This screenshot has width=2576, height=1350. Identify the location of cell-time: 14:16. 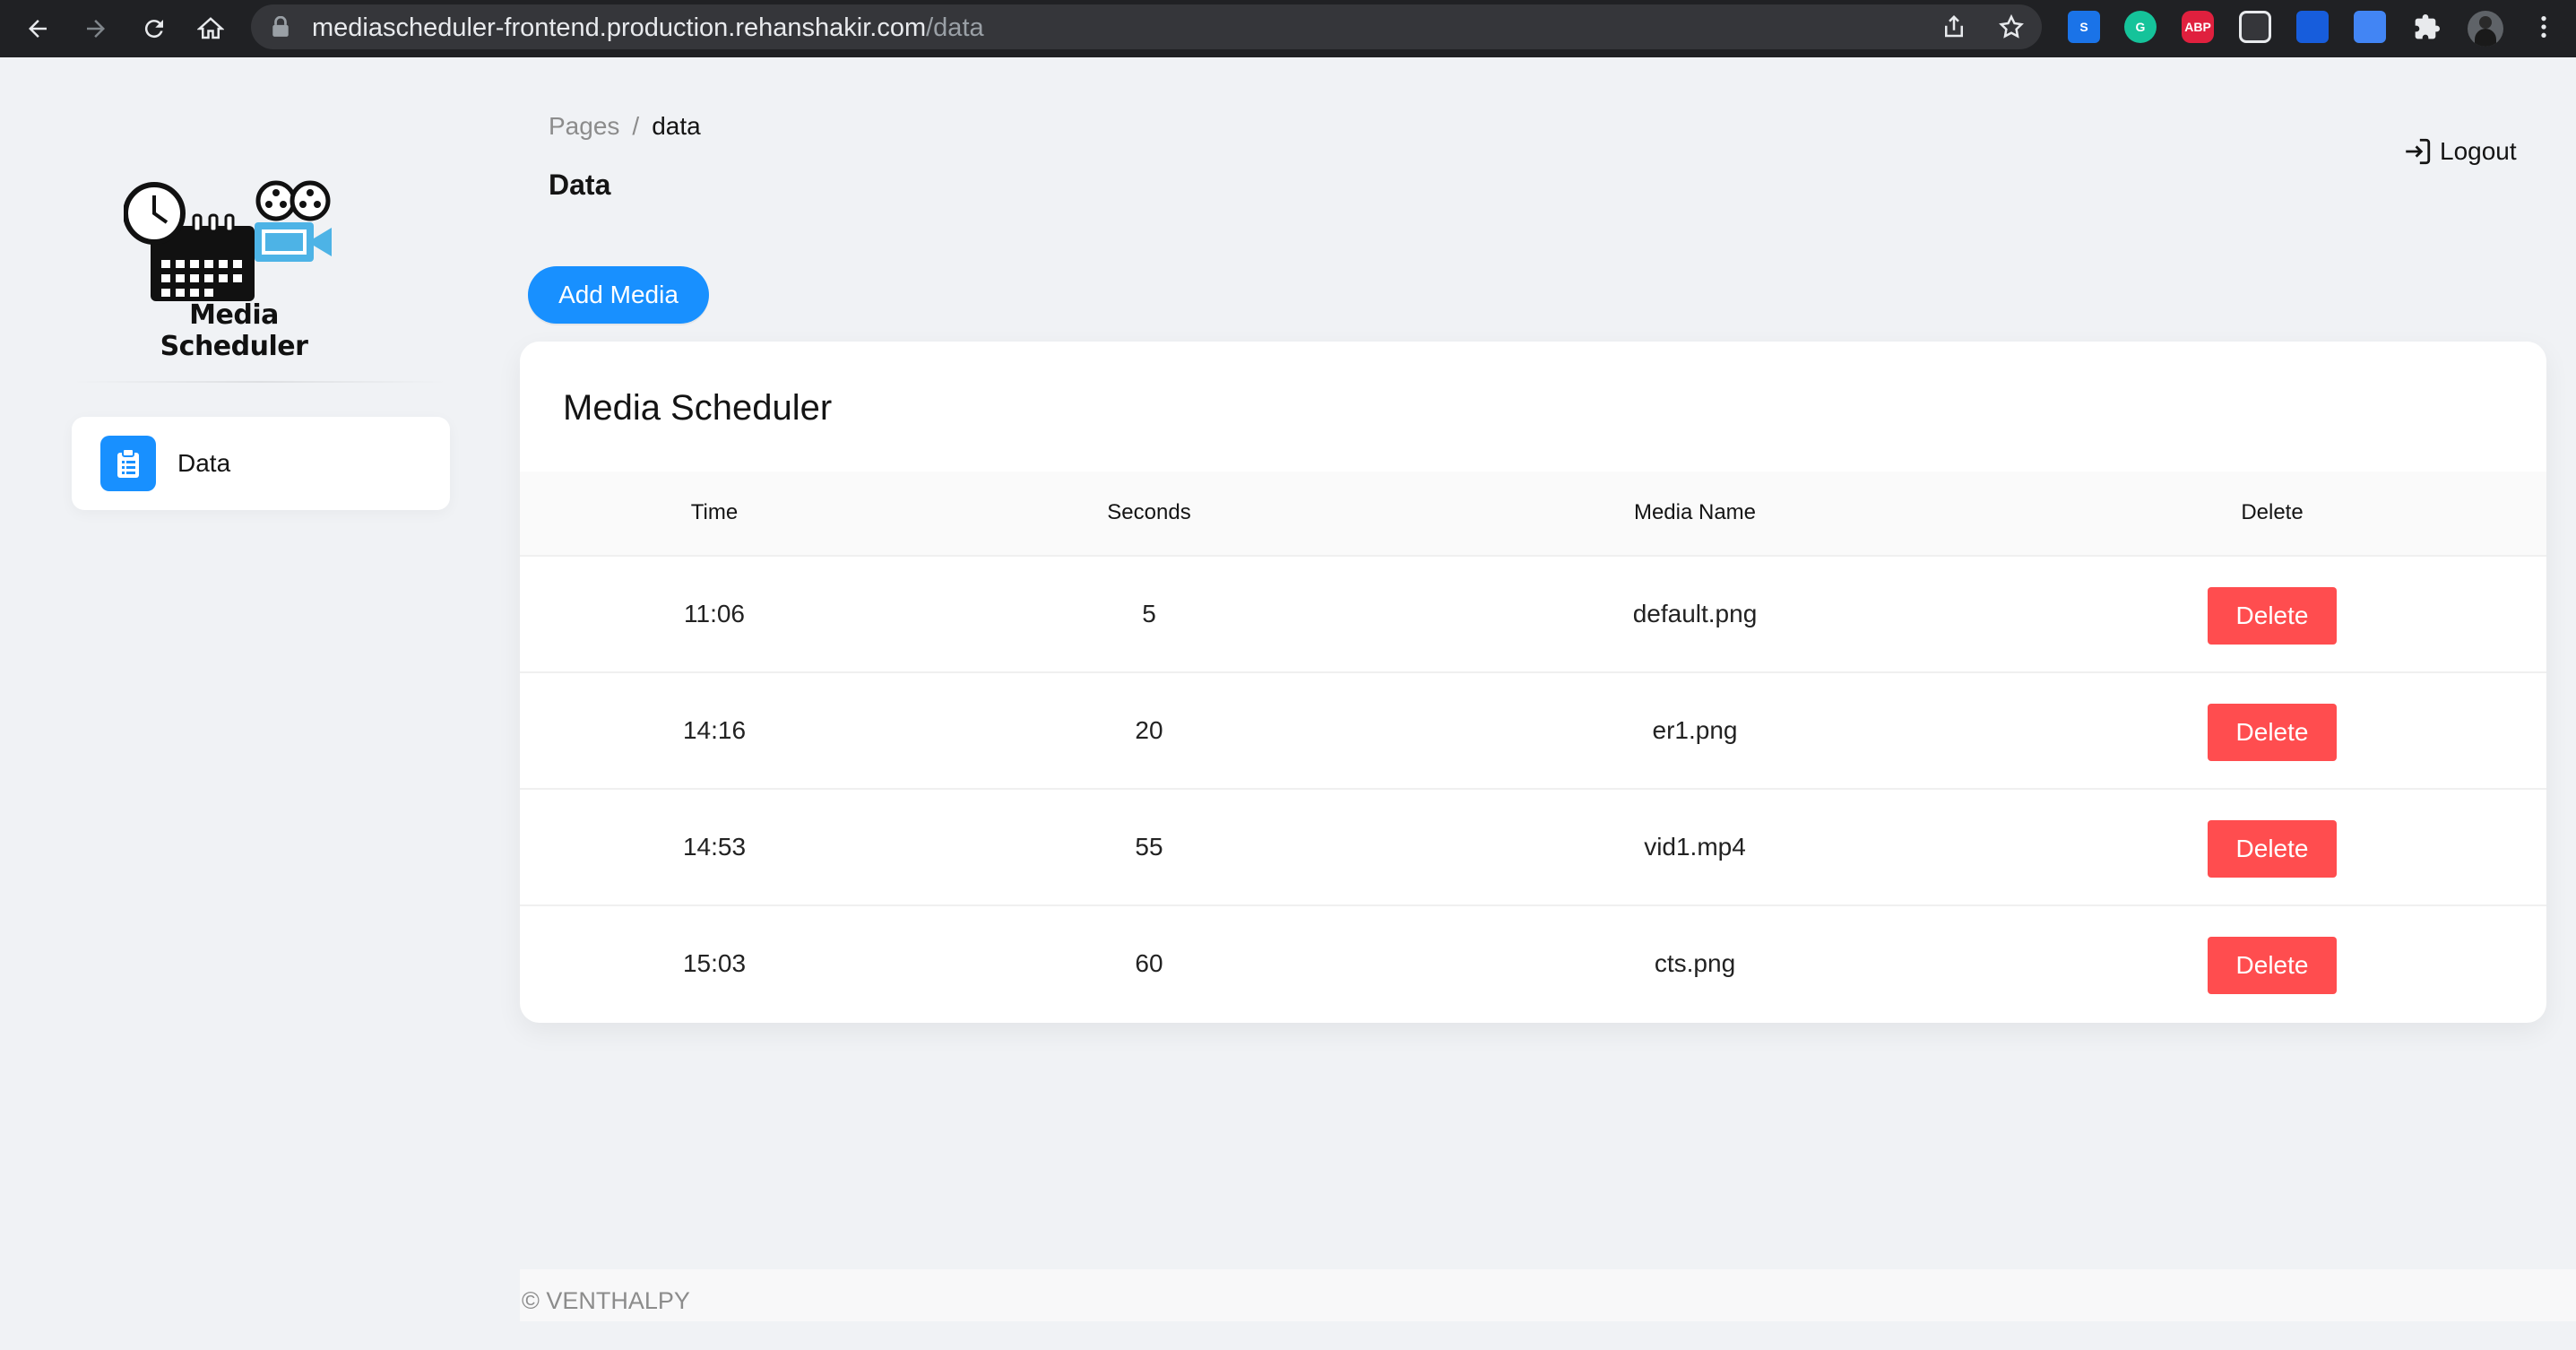
(714, 730).